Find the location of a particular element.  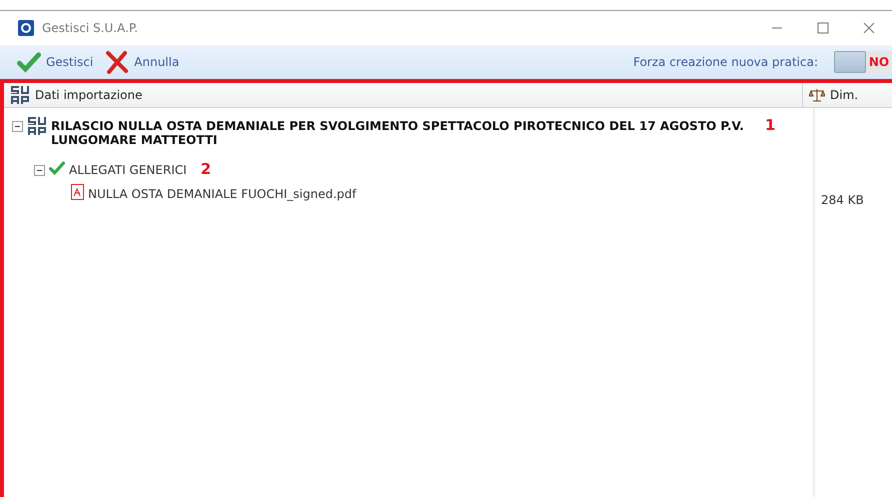

scales-icon is located at coordinates (817, 95).